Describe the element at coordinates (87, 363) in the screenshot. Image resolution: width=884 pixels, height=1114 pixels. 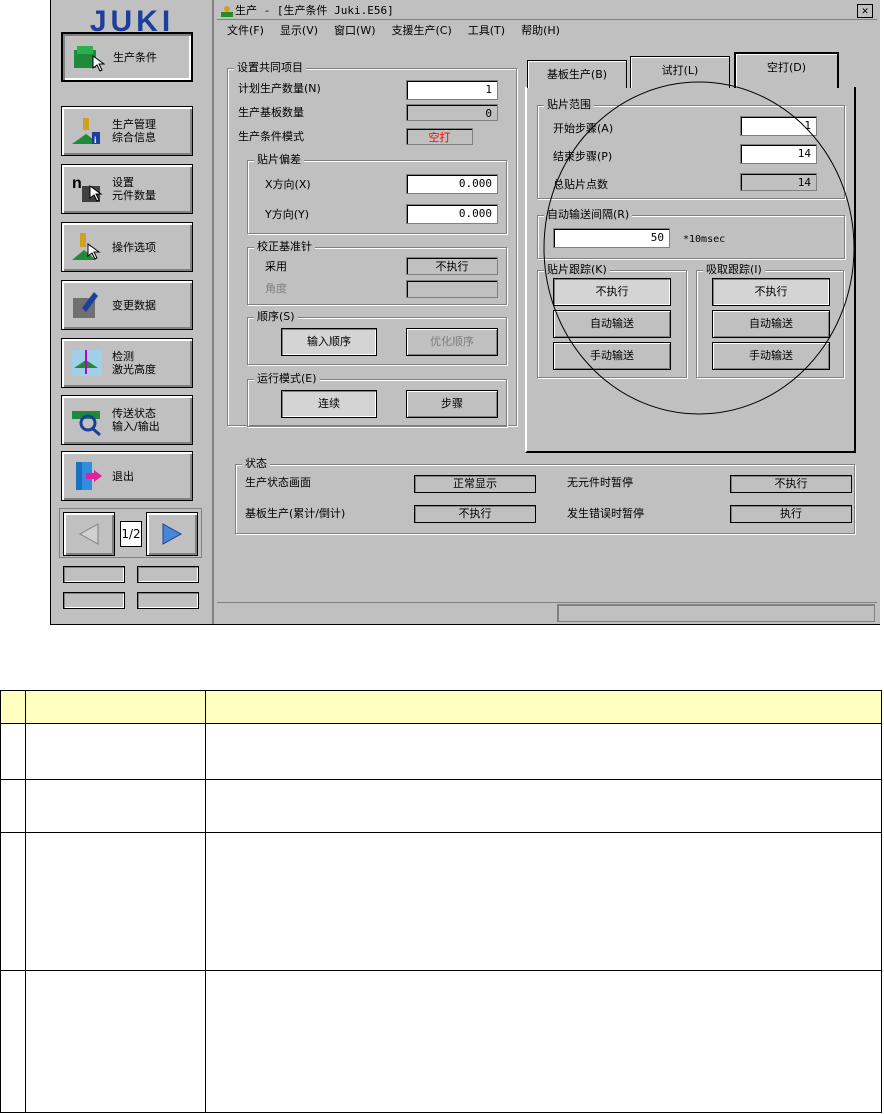
I see `laser-height-icon` at that location.